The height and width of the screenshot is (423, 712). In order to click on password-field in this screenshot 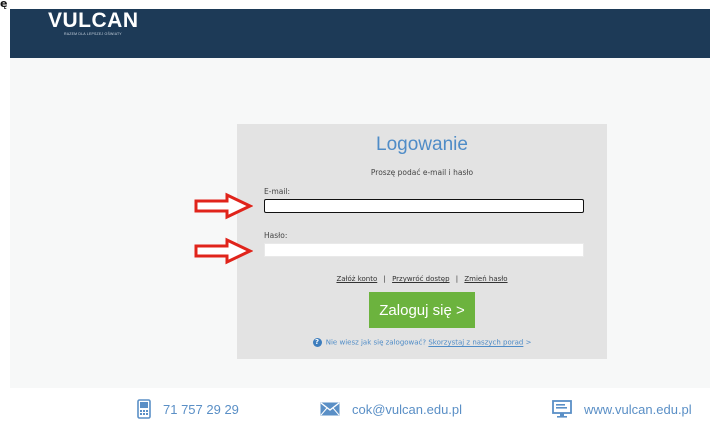, I will do `click(424, 250)`.